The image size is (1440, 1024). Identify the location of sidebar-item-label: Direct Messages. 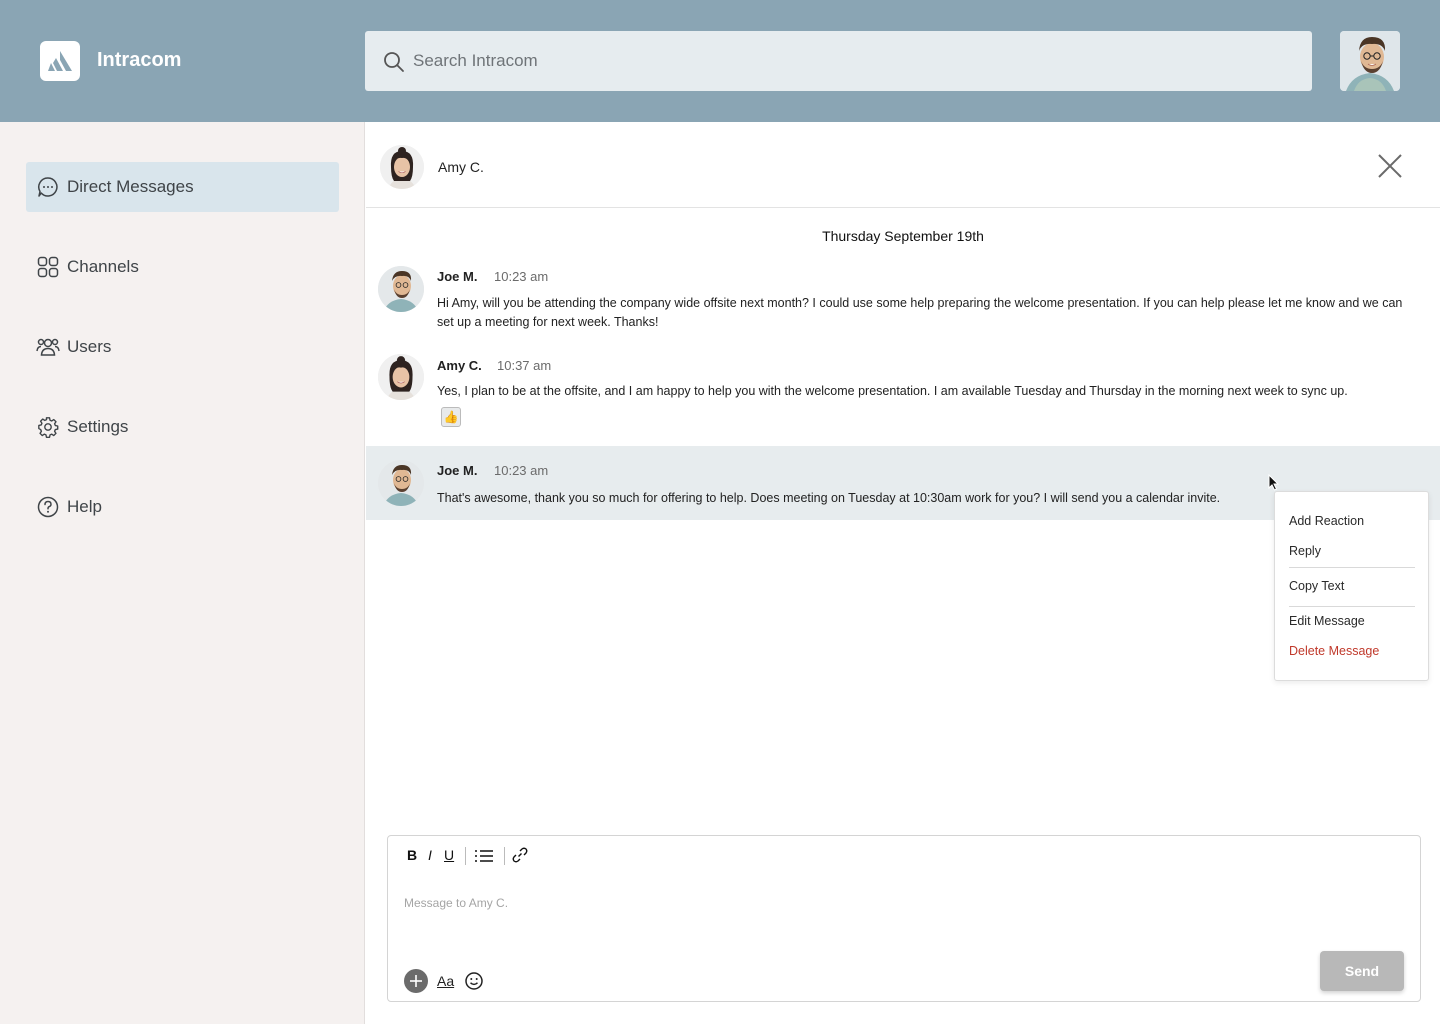
(130, 186).